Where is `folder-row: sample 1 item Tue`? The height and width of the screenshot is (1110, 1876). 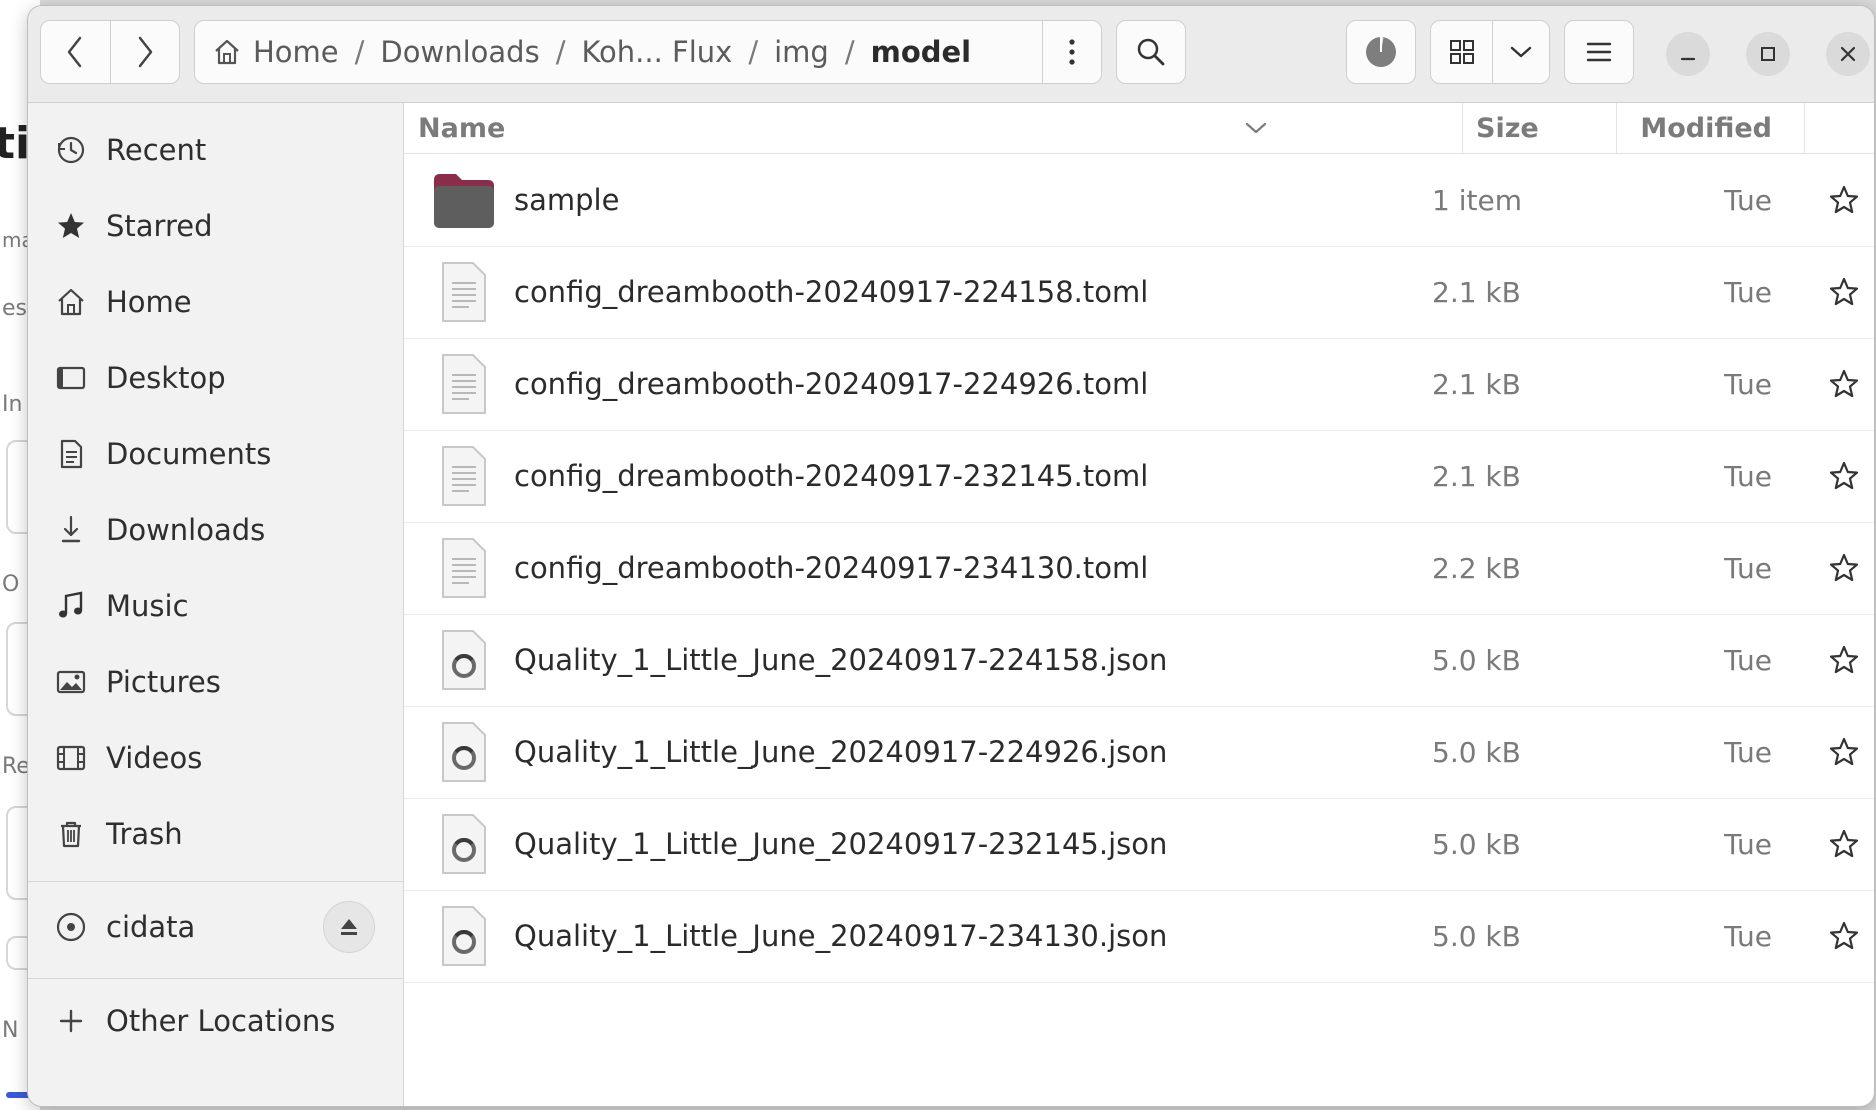
folder-row: sample 1 item Tue is located at coordinates (1139, 200).